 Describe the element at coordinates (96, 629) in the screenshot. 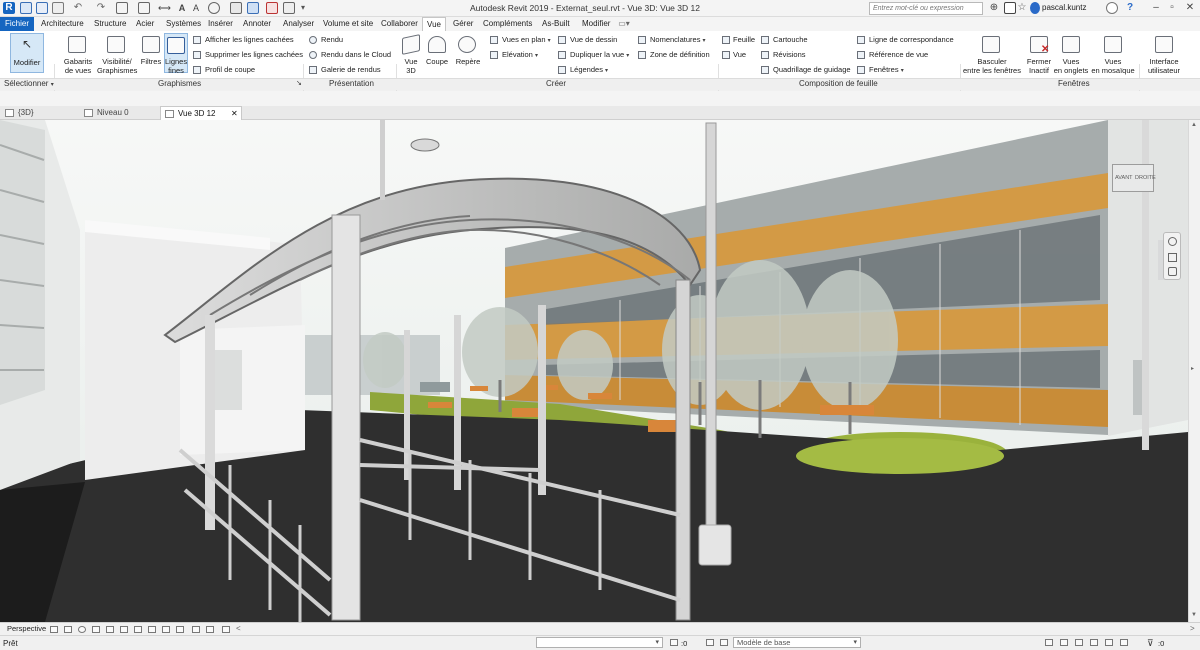

I see `shadows-icon` at that location.